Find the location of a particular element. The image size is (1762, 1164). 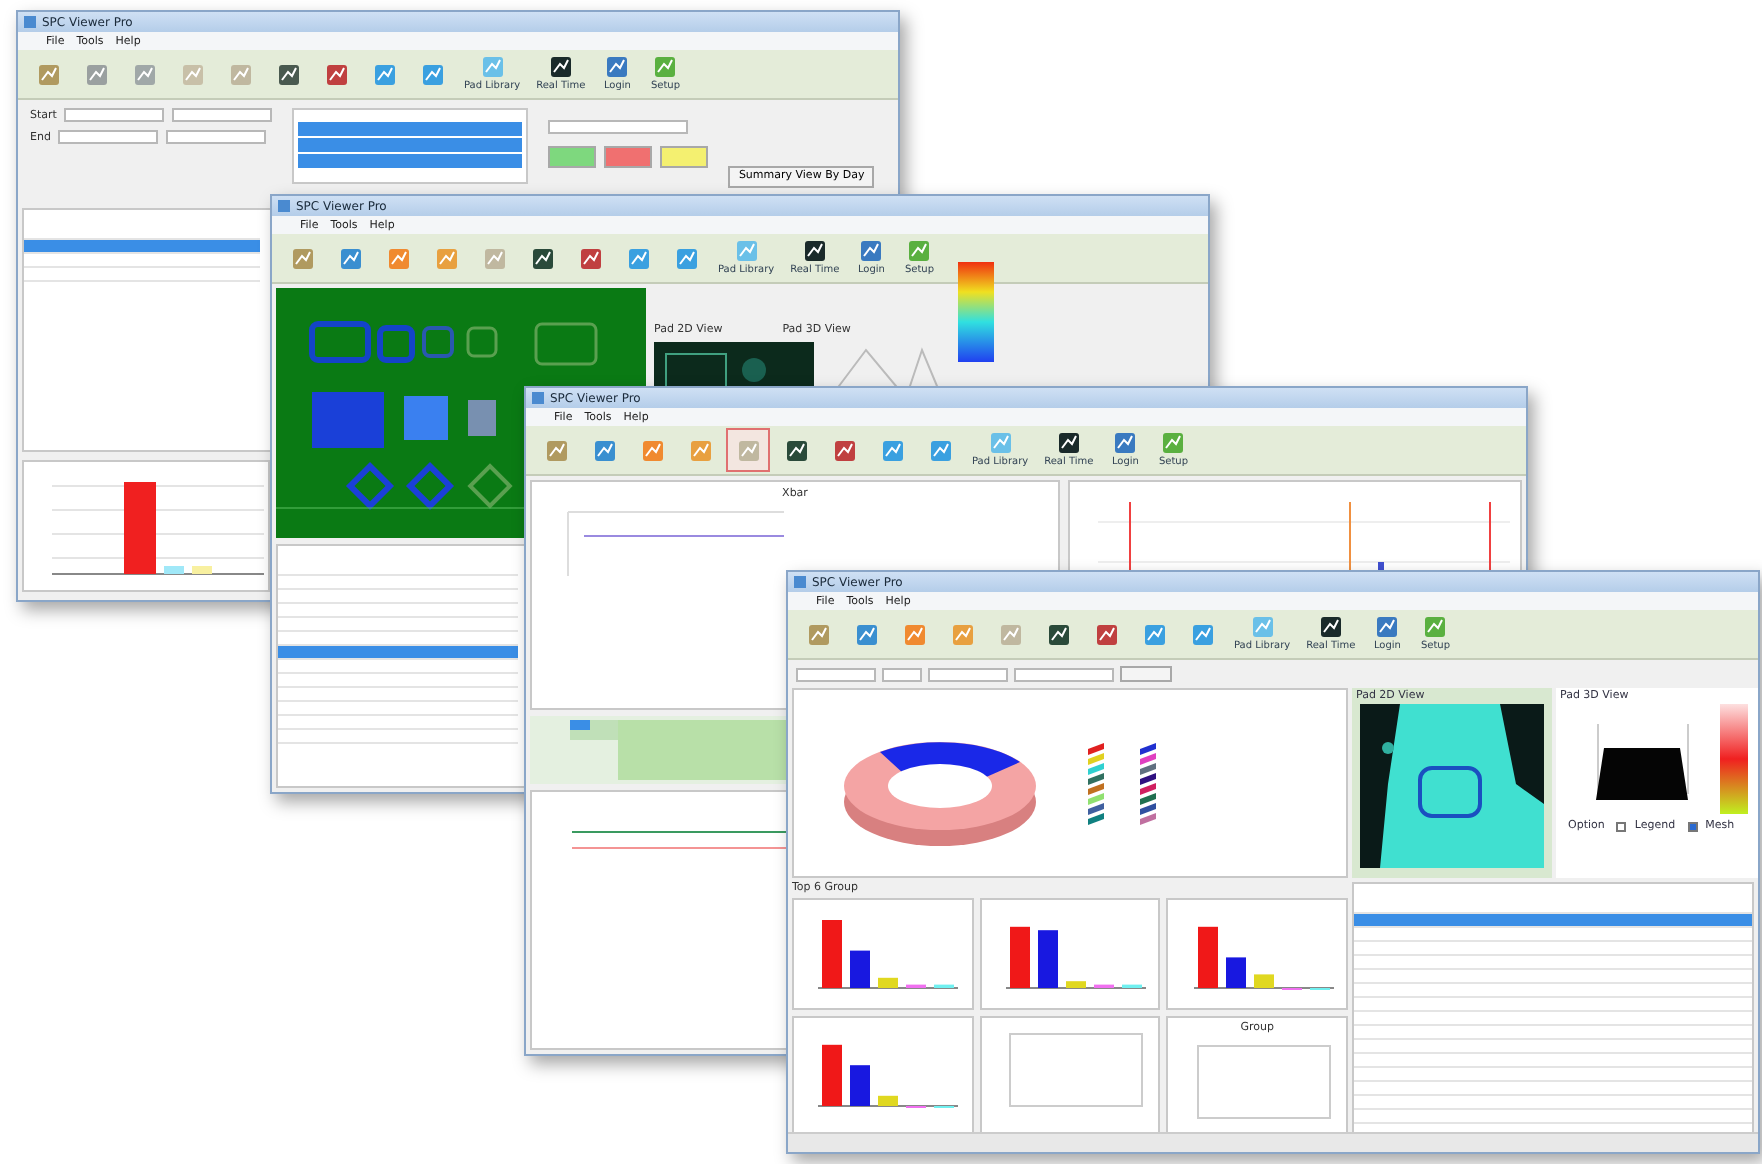

search-field is located at coordinates (618, 127).